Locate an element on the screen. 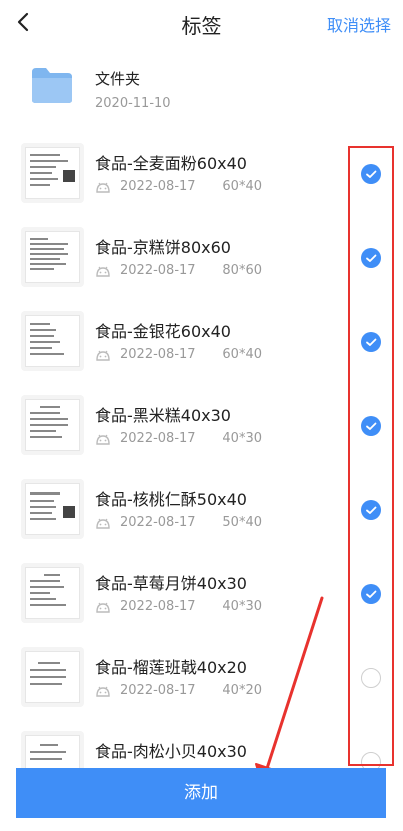  item-name: 食品-核桃仁酥50x40 is located at coordinates (171, 499).